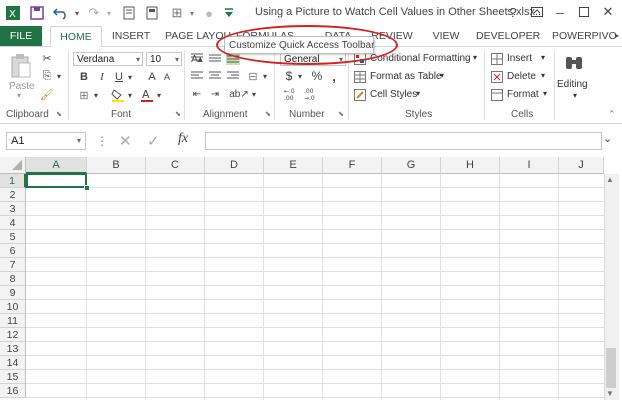 The width and height of the screenshot is (622, 400). Describe the element at coordinates (47, 94) in the screenshot. I see `format-painter-icon: 🖌` at that location.